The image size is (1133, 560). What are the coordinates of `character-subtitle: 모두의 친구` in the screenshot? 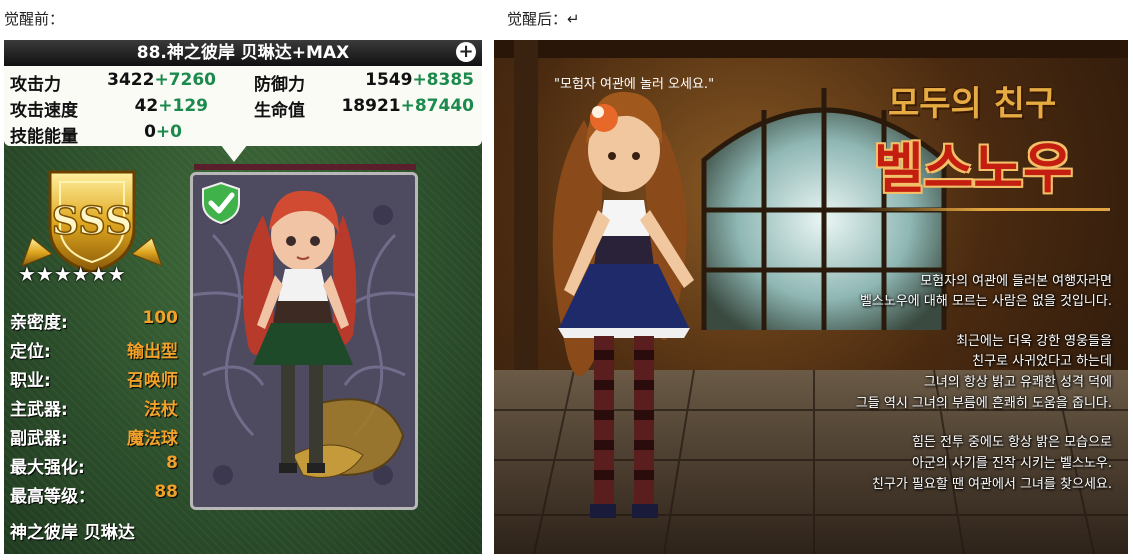 It's located at (972, 104).